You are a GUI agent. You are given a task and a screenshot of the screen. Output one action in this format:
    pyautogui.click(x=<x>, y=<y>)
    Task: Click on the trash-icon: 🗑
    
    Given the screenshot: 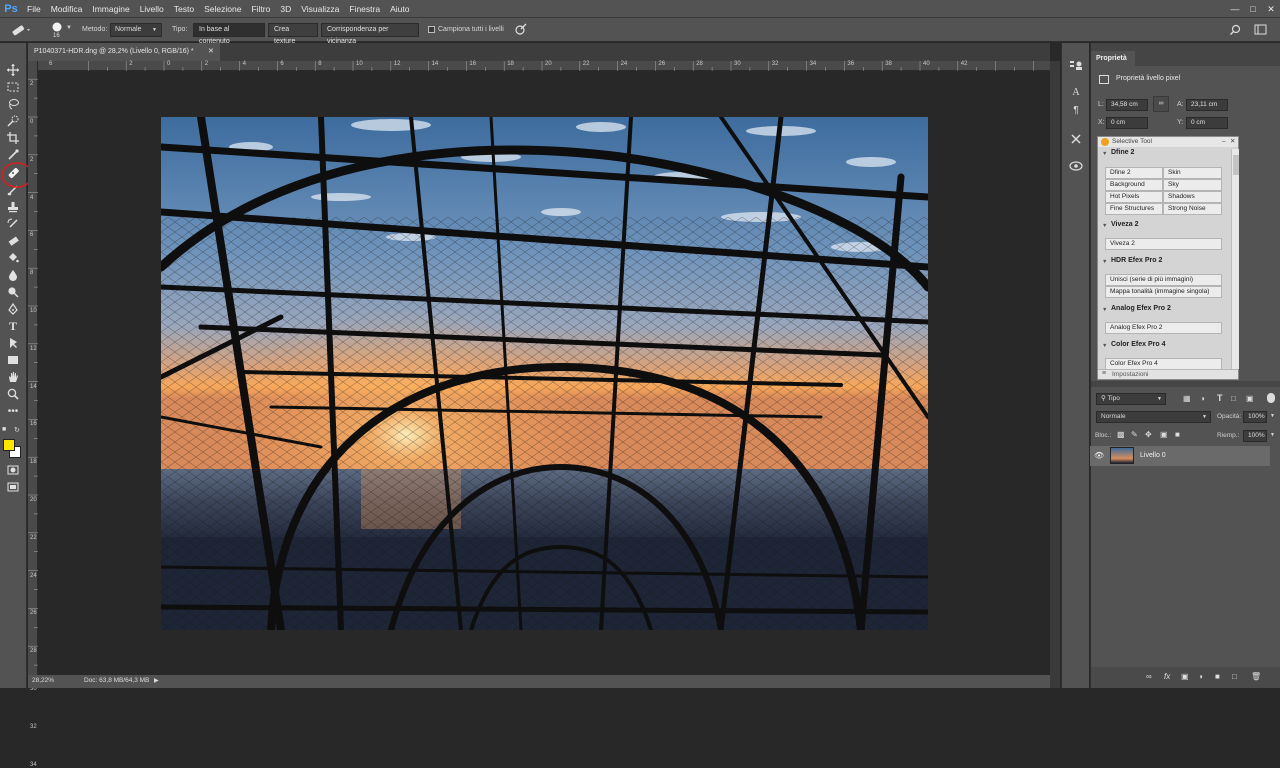 What is the action you would take?
    pyautogui.click(x=1256, y=676)
    